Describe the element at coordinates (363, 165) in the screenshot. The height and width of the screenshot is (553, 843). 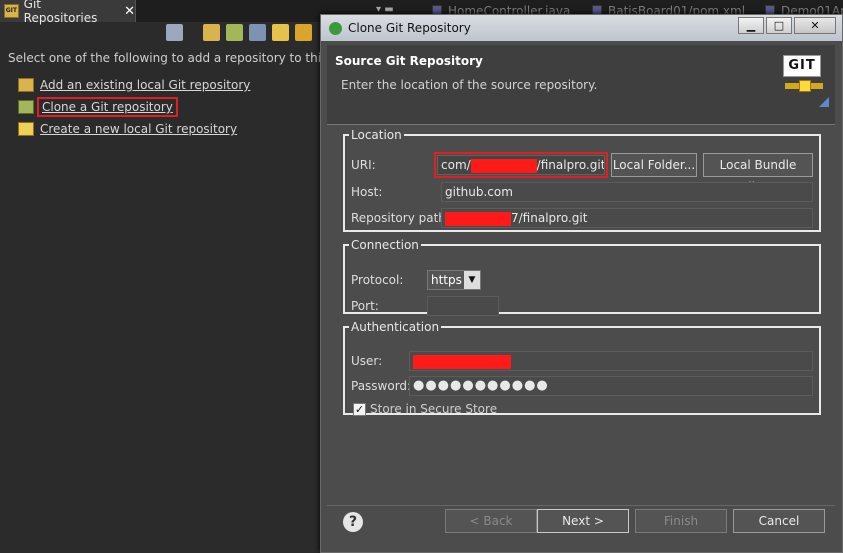
I see `uri-label: URI:` at that location.